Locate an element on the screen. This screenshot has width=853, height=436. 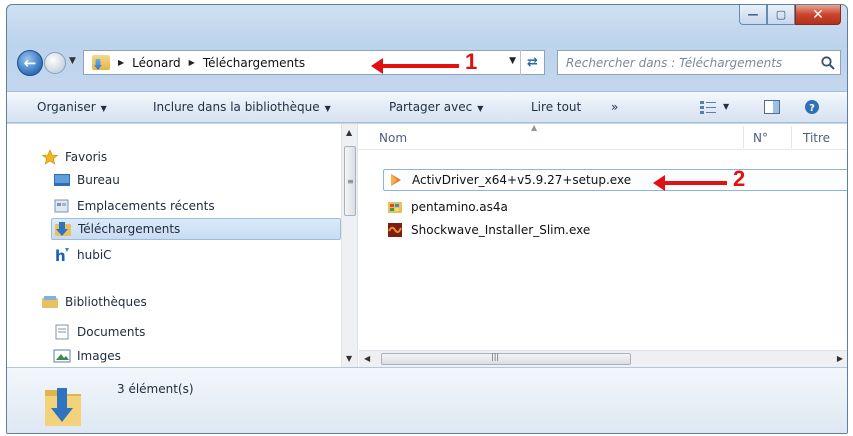
scroll-left-icon: ◀ is located at coordinates (367, 358).